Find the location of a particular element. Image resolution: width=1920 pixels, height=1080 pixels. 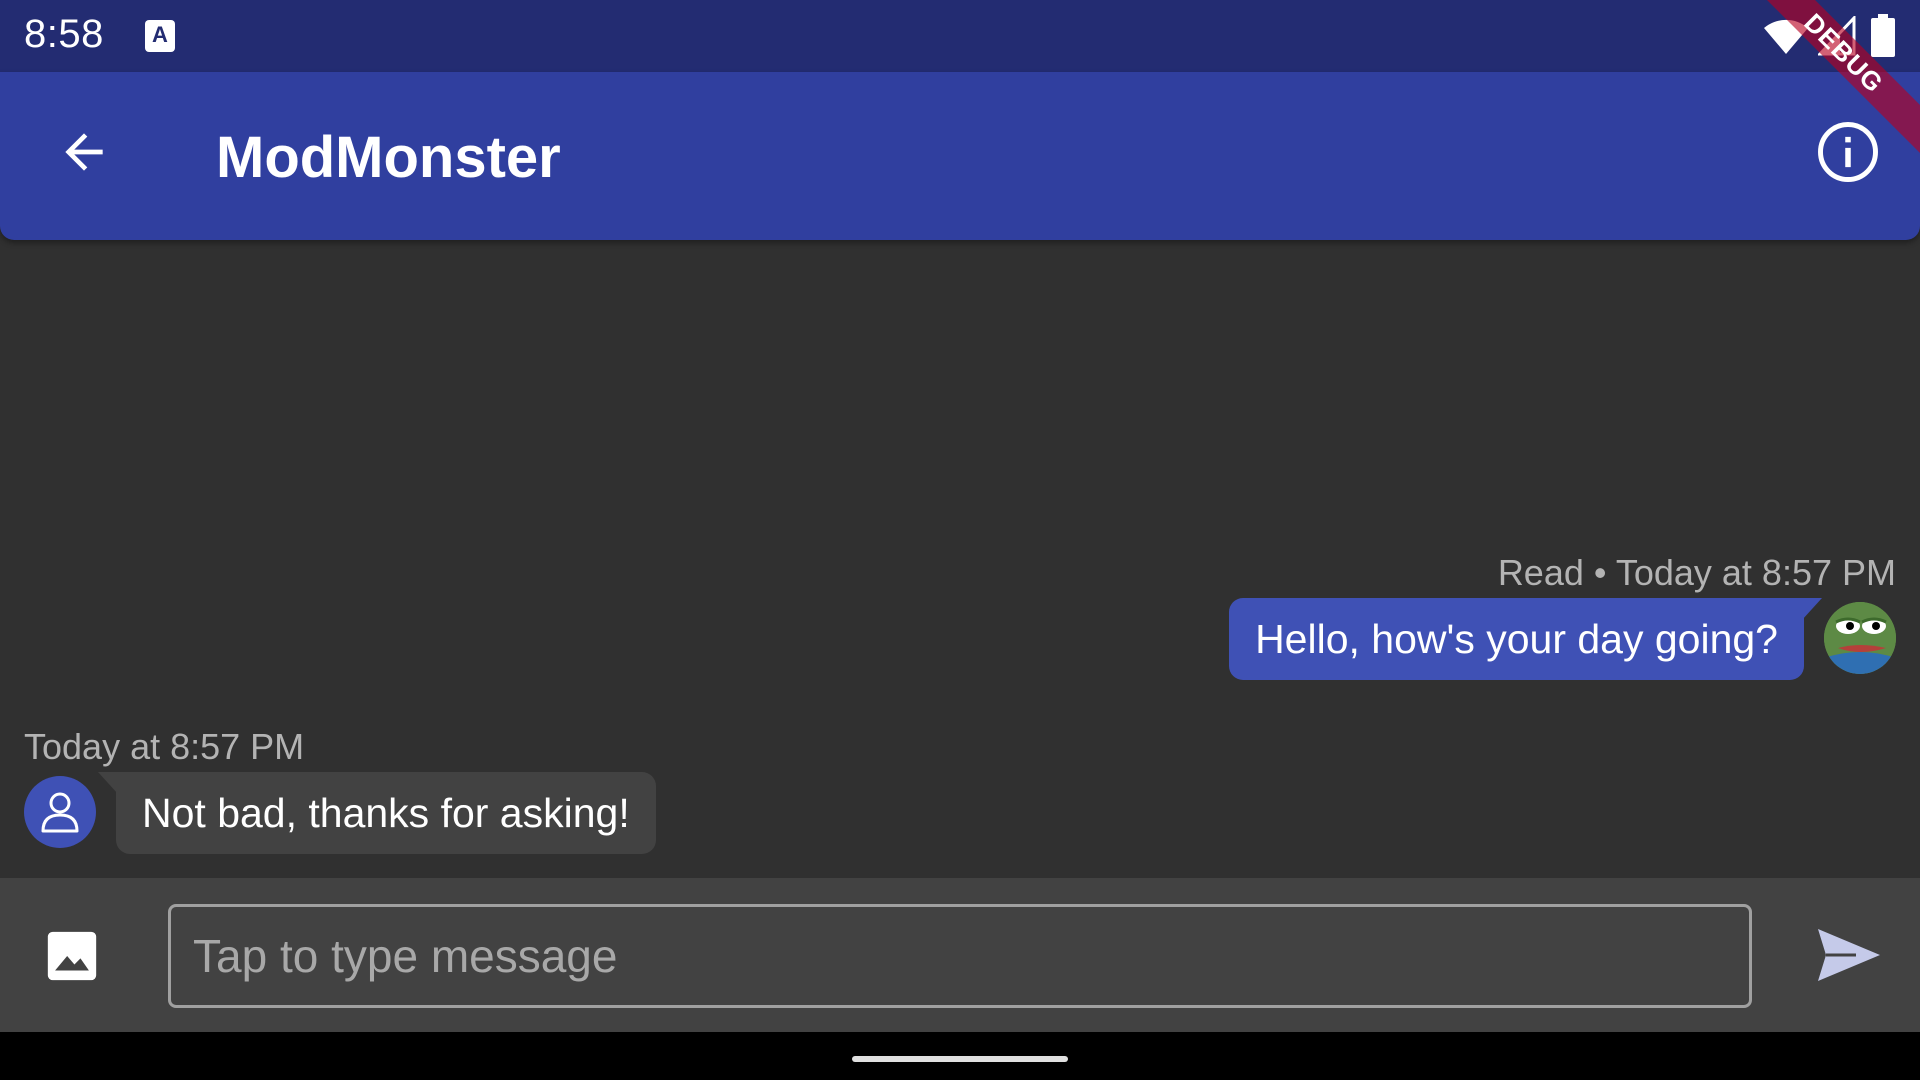

attach-image-button is located at coordinates (72, 956).